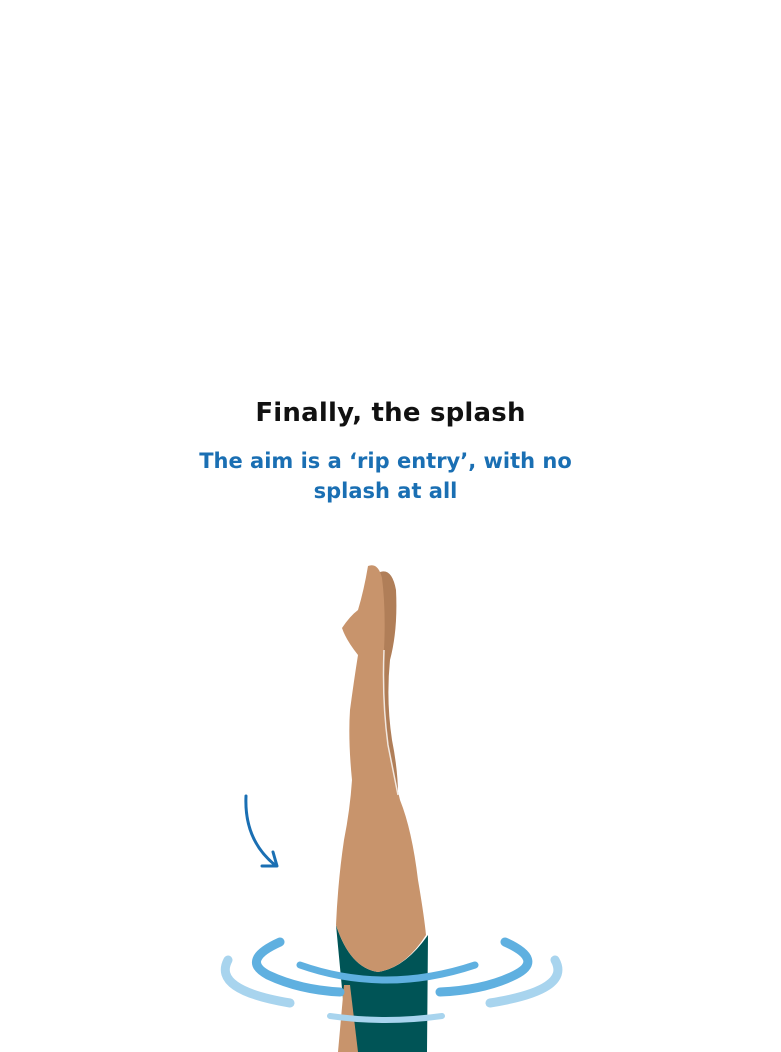 The height and width of the screenshot is (1052, 781). I want to click on front-leg, so click(381, 768).